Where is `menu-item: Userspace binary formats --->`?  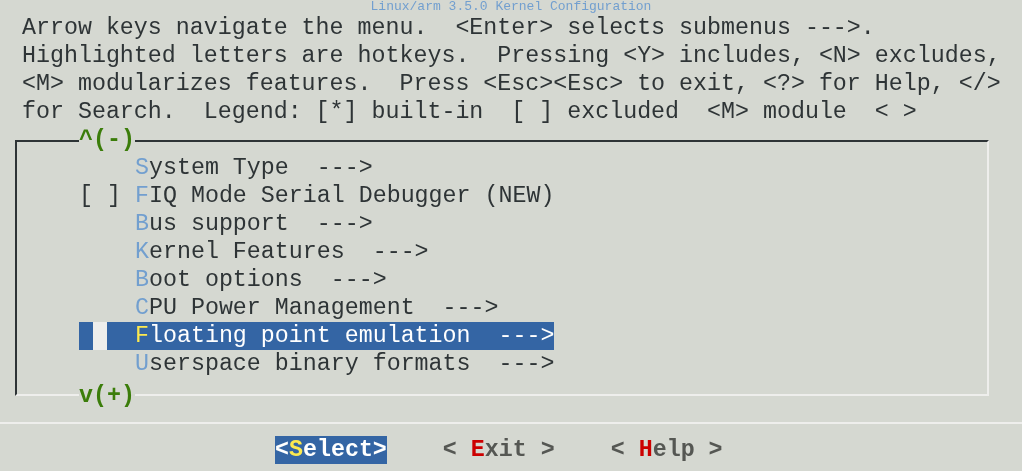
menu-item: Userspace binary formats ---> is located at coordinates (317, 364).